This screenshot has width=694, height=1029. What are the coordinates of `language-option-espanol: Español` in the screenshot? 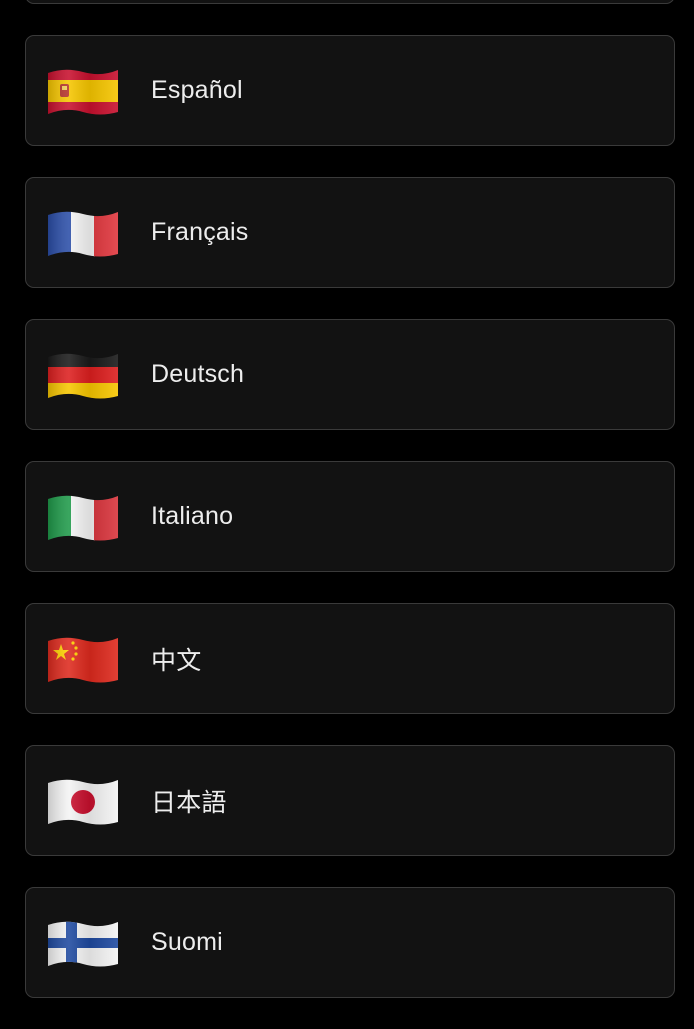 It's located at (350, 90).